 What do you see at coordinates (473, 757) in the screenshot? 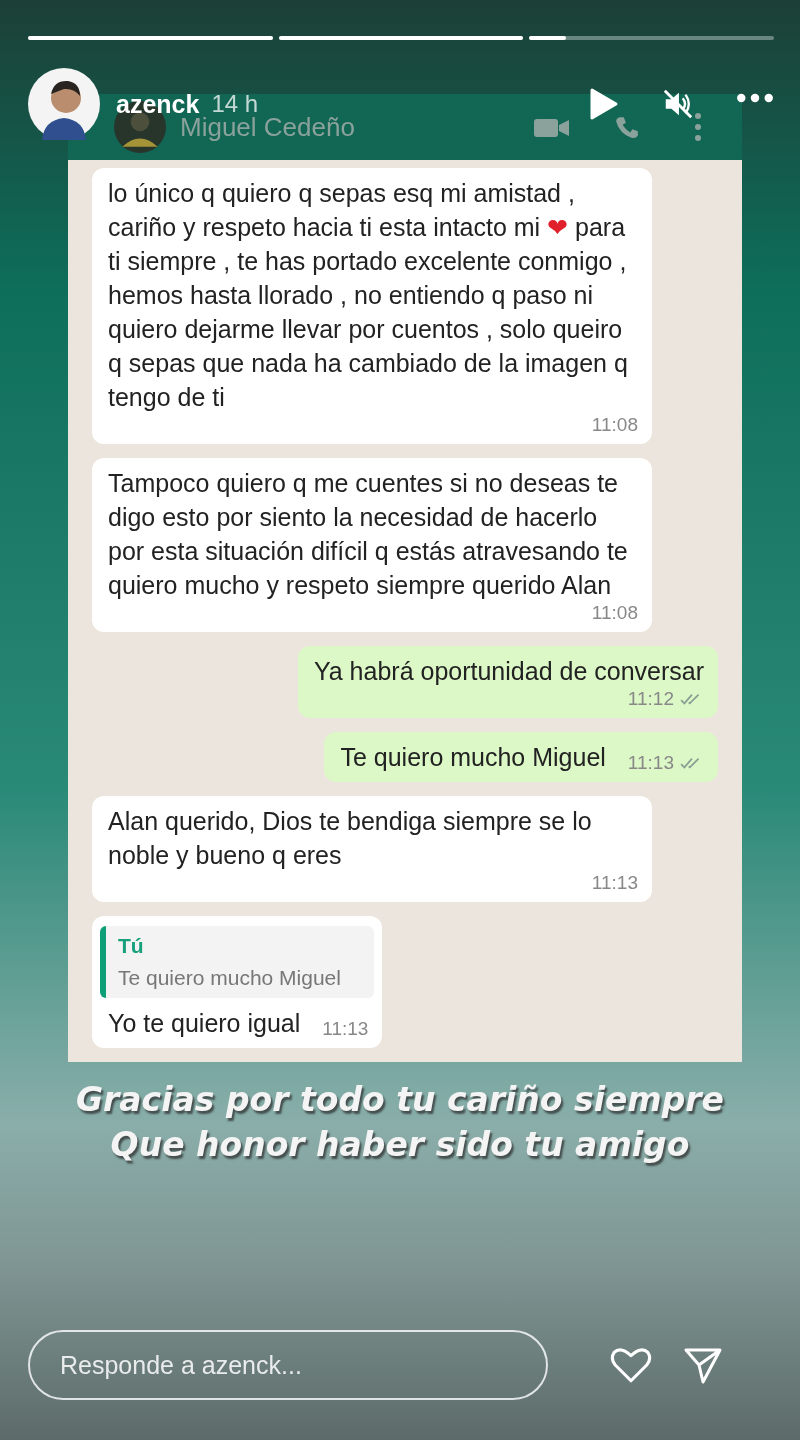
I see `message-text: Te quiero mucho Miguel` at bounding box center [473, 757].